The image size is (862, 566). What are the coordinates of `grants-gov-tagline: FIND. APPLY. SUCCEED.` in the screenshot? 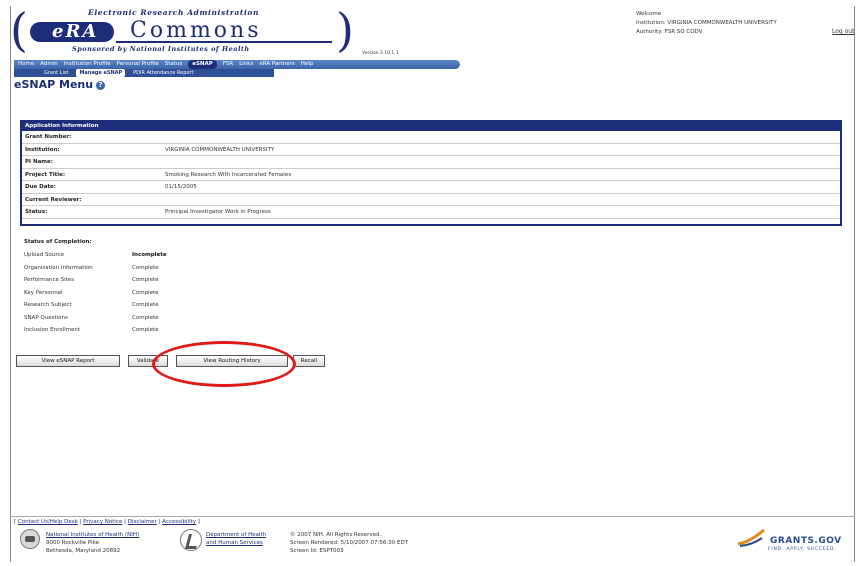 It's located at (802, 549).